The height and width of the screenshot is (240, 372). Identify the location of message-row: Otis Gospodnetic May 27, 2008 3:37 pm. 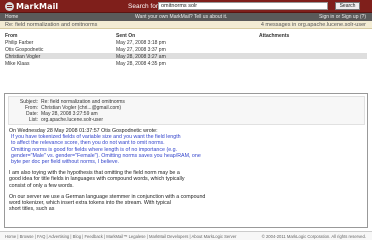
(186, 49).